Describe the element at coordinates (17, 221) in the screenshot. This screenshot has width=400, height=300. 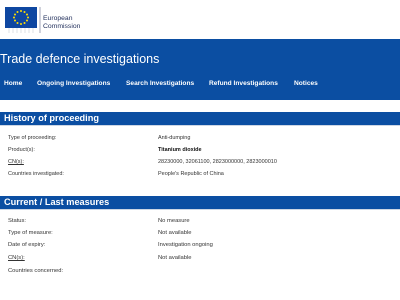
I see `current-label-status: Status:` at that location.